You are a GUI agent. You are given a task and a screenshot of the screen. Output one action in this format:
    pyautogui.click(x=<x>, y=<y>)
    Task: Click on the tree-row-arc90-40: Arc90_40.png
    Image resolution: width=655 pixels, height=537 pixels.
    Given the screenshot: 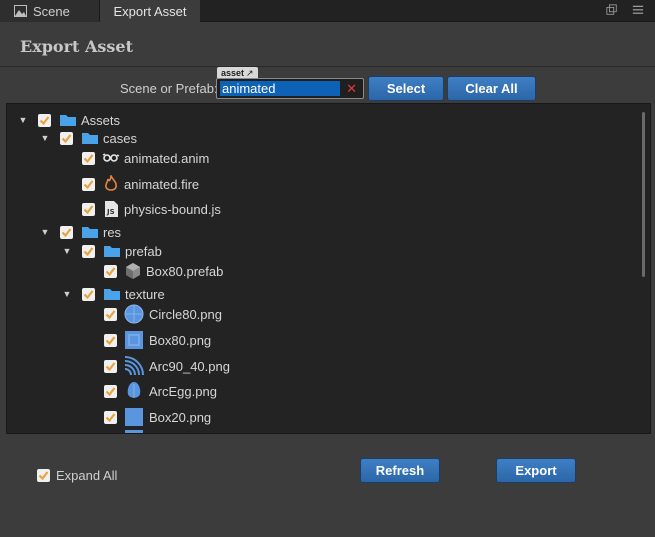 What is the action you would take?
    pyautogui.click(x=317, y=366)
    